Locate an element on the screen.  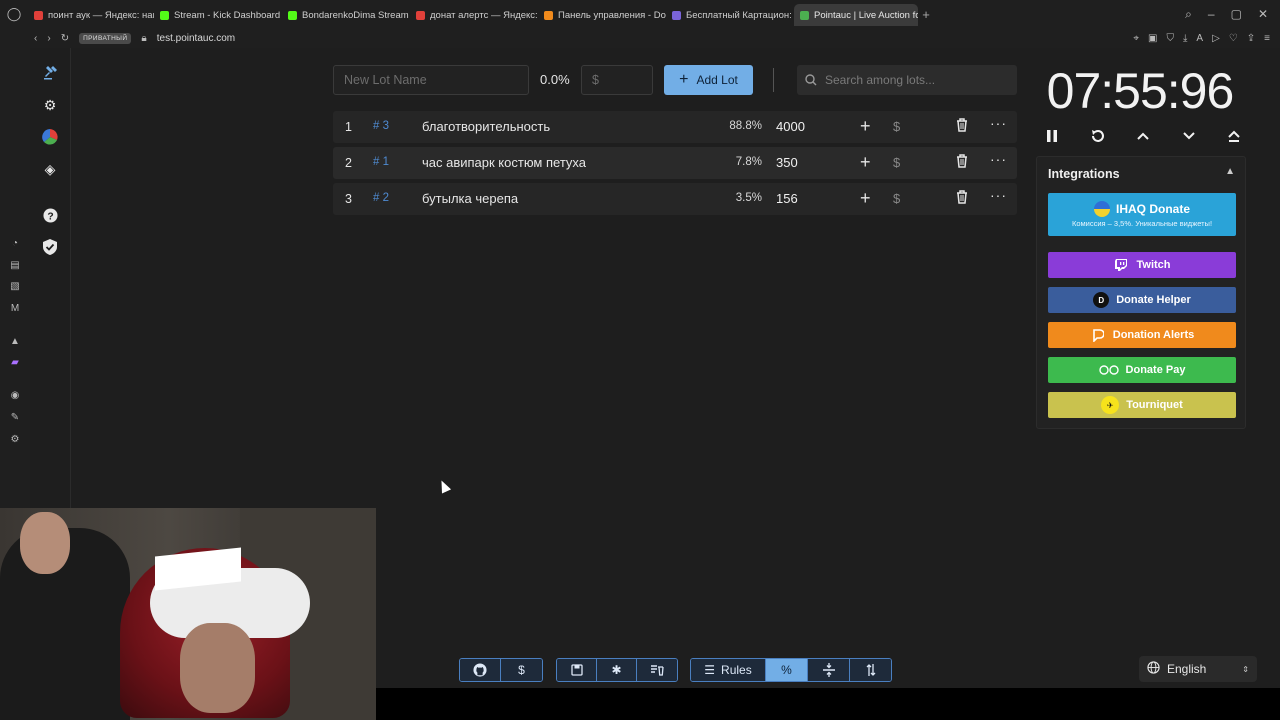
new-tab-button: + is located at coordinates (926, 14).